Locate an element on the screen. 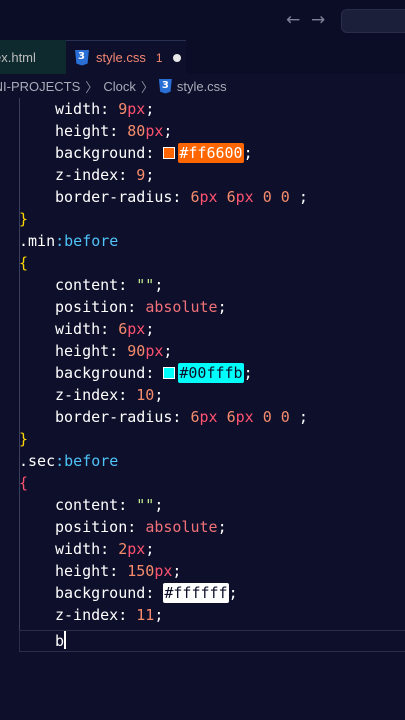 This screenshot has height=720, width=405. arrow-left-icon: ← is located at coordinates (293, 20).